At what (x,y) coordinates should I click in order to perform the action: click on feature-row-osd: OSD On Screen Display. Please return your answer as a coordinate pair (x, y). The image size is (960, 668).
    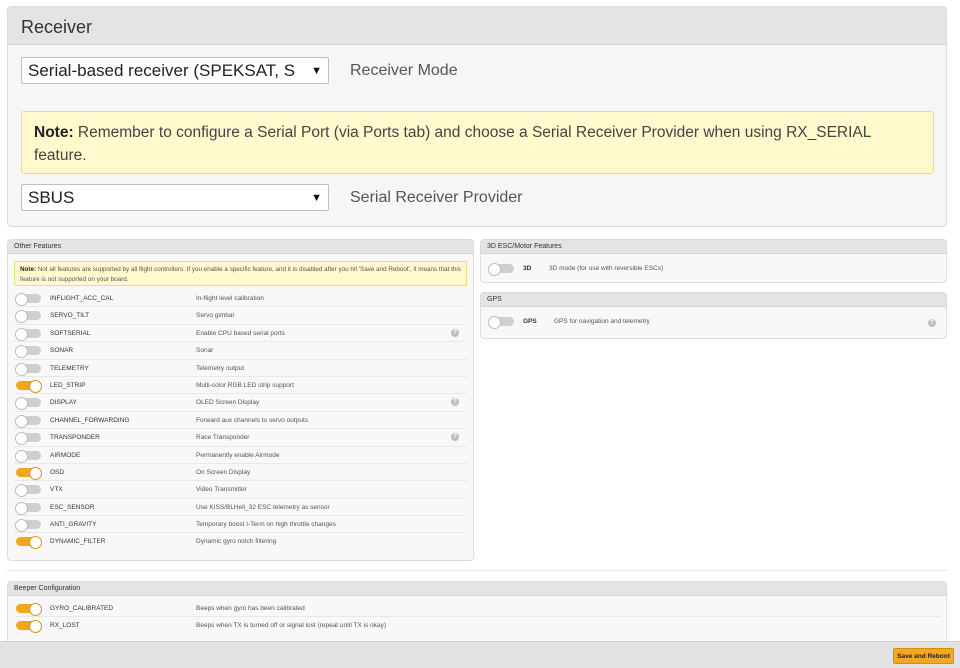
    Looking at the image, I should click on (240, 473).